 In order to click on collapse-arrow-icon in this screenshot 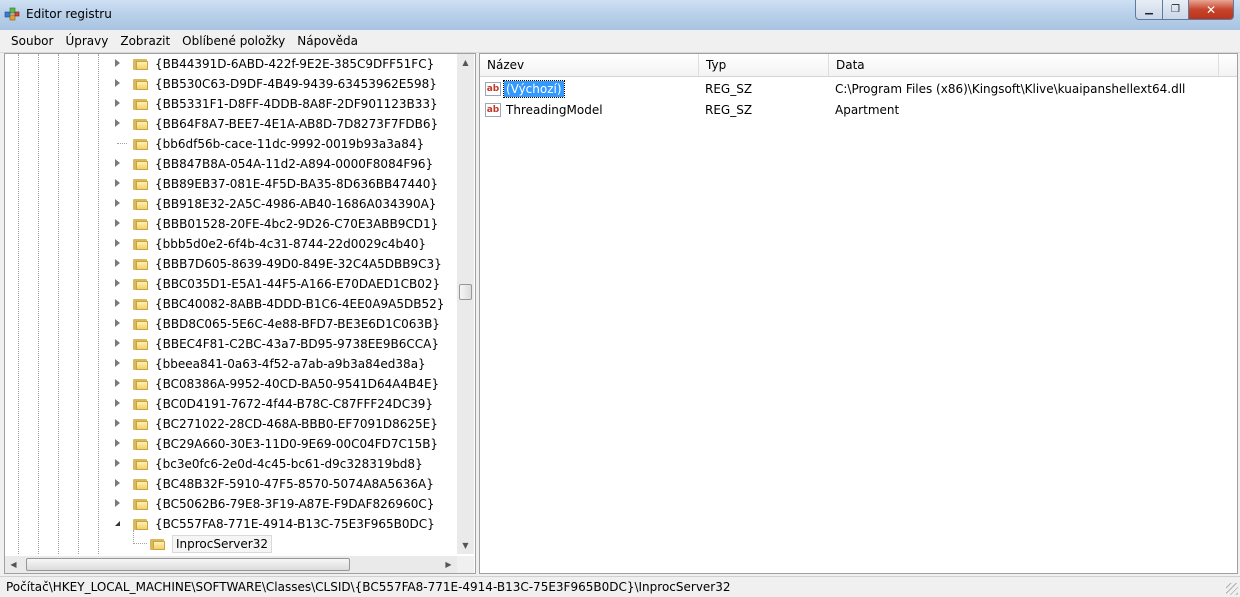, I will do `click(117, 523)`.